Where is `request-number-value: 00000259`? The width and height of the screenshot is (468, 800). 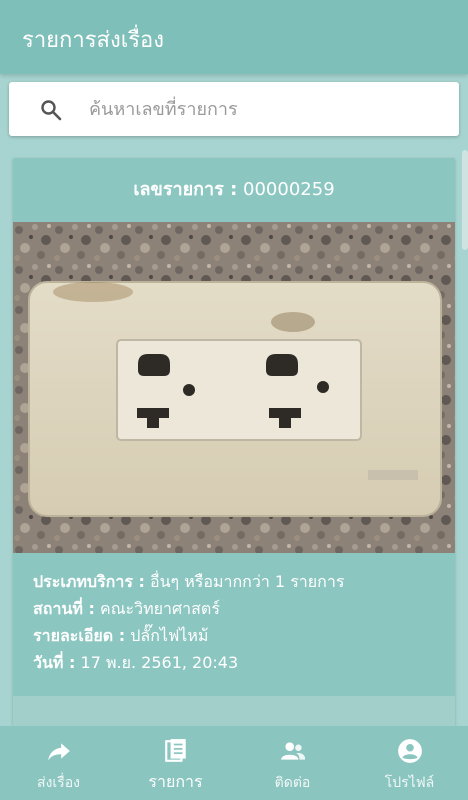
request-number-value: 00000259 is located at coordinates (289, 189).